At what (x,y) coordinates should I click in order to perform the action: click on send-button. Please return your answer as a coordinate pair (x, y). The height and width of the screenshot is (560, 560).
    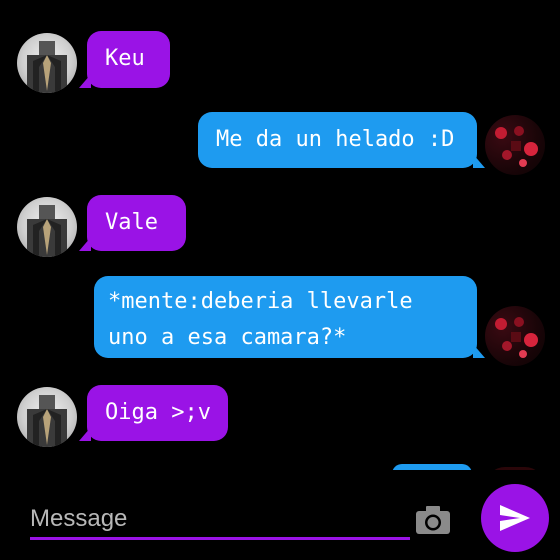
    Looking at the image, I should click on (515, 518).